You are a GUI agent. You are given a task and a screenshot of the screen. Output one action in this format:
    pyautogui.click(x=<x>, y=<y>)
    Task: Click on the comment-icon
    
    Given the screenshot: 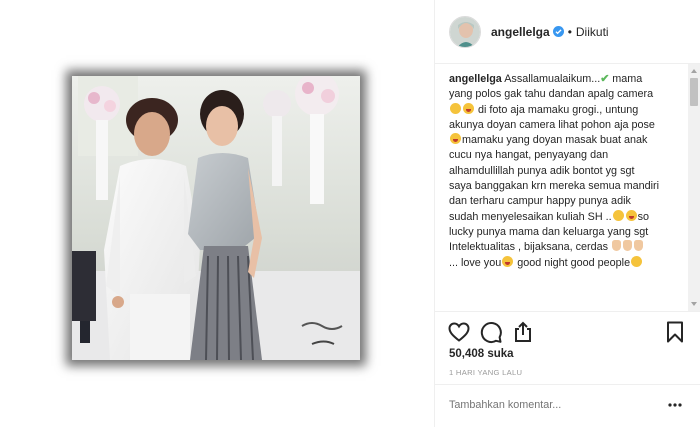 What is the action you would take?
    pyautogui.click(x=491, y=332)
    